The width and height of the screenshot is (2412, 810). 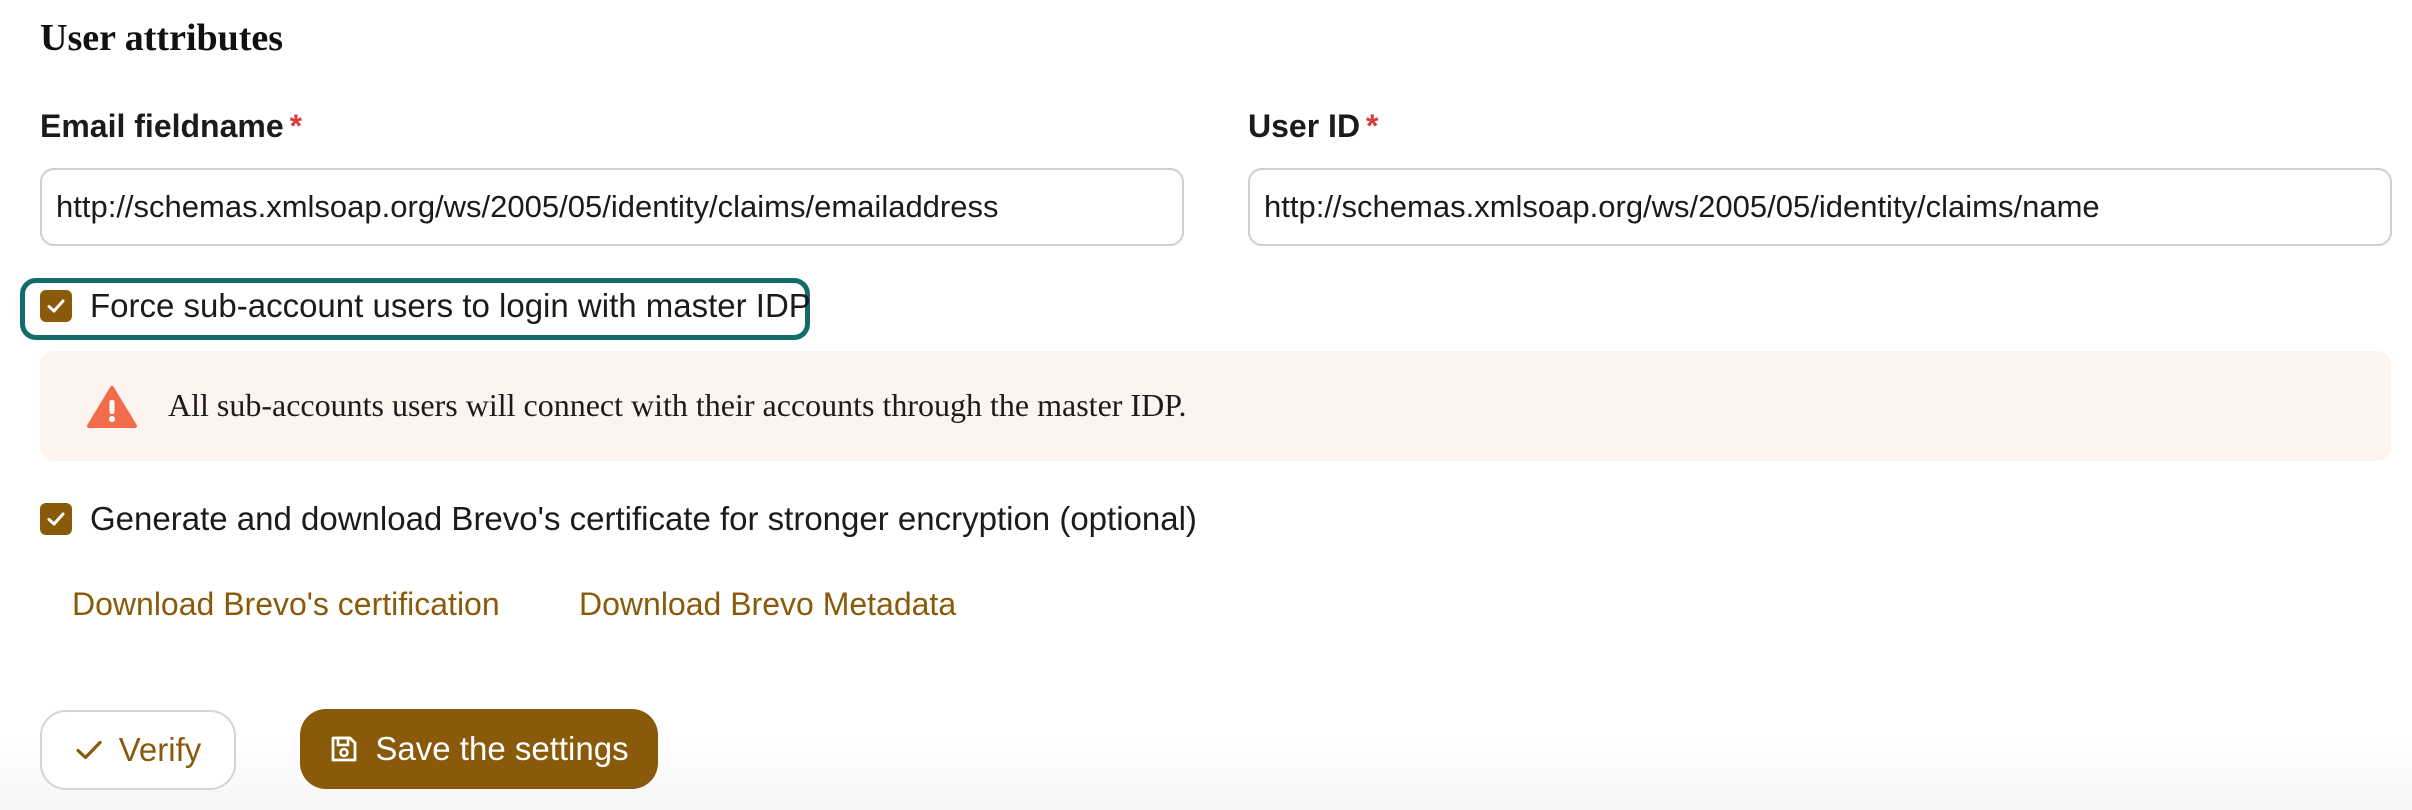 What do you see at coordinates (112, 409) in the screenshot?
I see `warning-icon` at bounding box center [112, 409].